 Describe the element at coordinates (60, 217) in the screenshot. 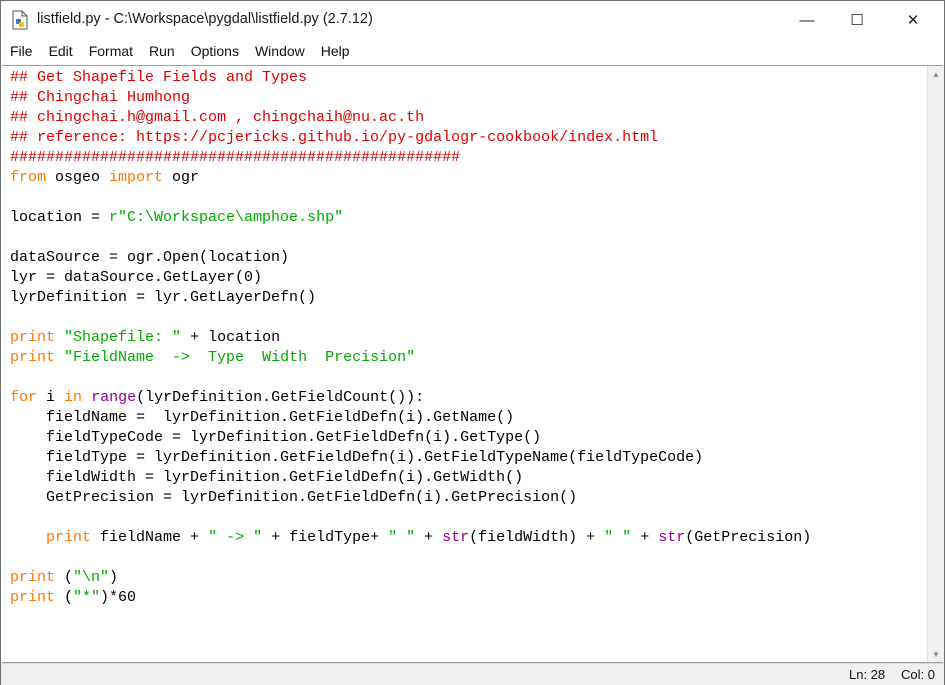

I see `code-token-plain: location =` at that location.